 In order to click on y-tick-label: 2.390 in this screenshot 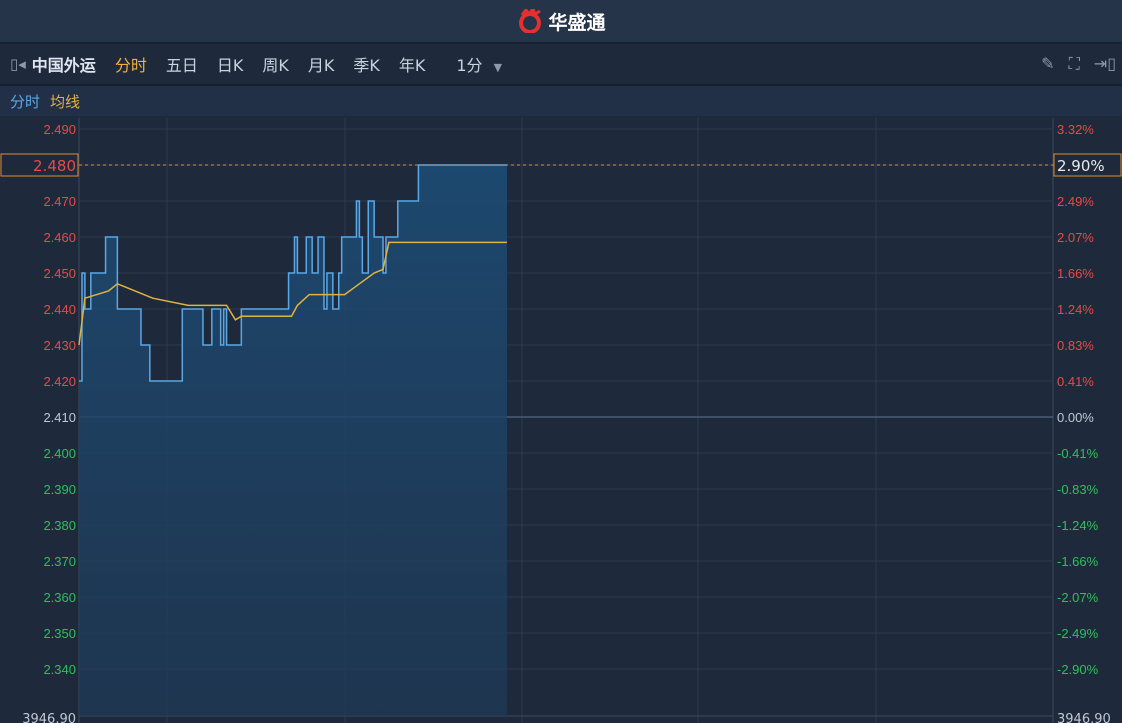, I will do `click(59, 489)`.